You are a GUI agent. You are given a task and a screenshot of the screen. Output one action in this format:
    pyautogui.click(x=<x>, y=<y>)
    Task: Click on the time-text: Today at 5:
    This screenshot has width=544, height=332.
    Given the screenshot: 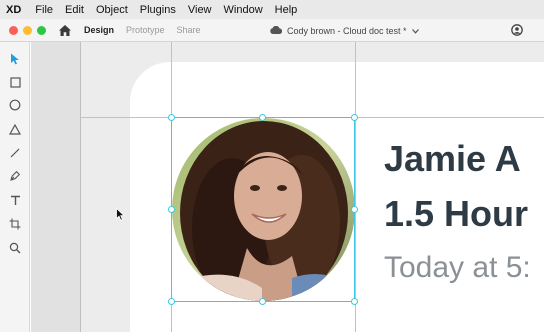 What is the action you would take?
    pyautogui.click(x=457, y=268)
    